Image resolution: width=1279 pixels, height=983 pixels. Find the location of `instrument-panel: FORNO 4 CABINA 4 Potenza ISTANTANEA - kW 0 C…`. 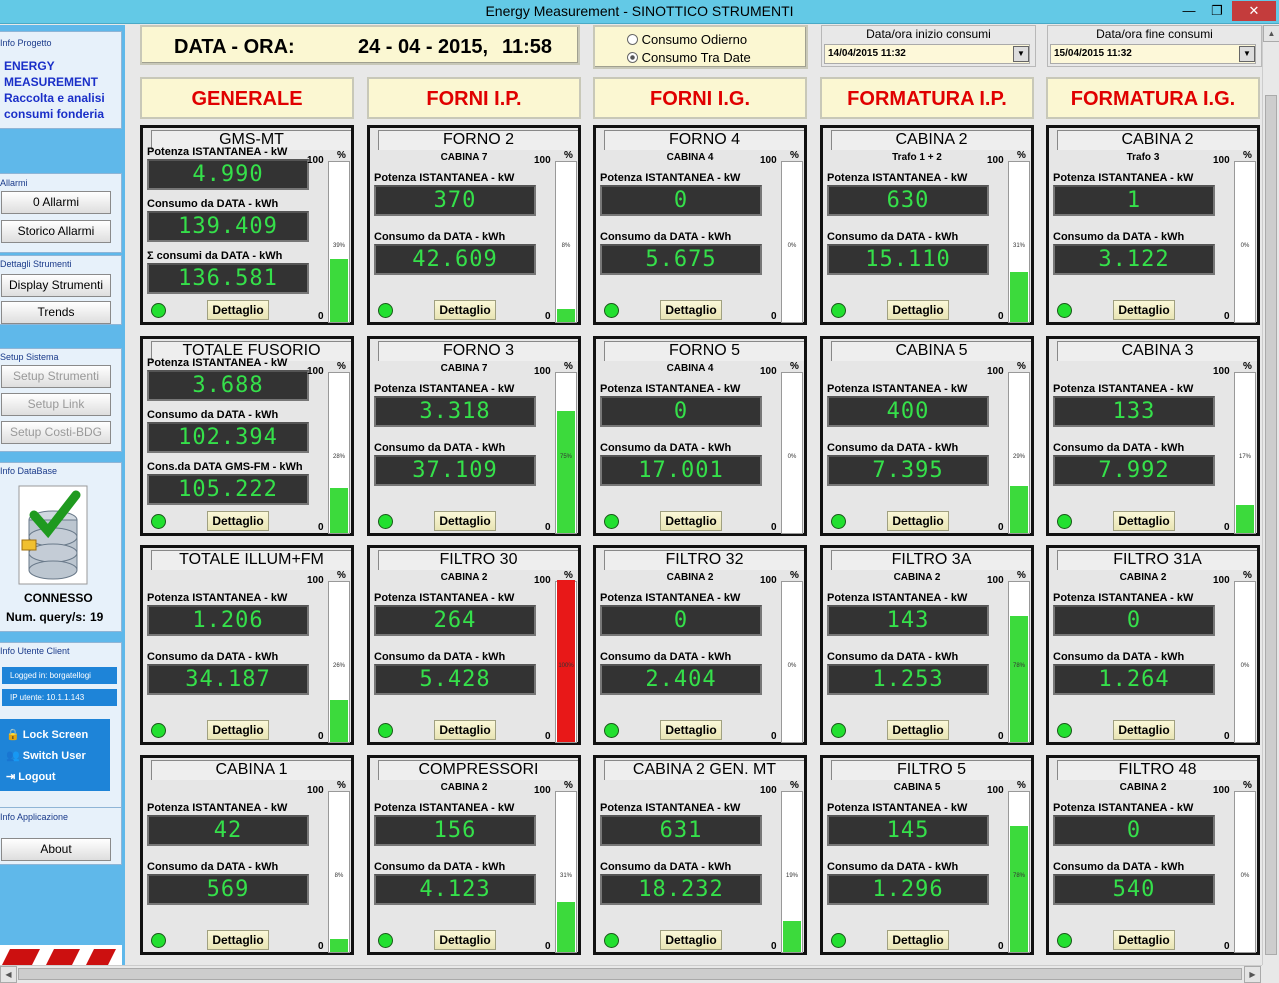

instrument-panel: FORNO 4 CABINA 4 Potenza ISTANTANEA - kW 0 C… is located at coordinates (700, 225).